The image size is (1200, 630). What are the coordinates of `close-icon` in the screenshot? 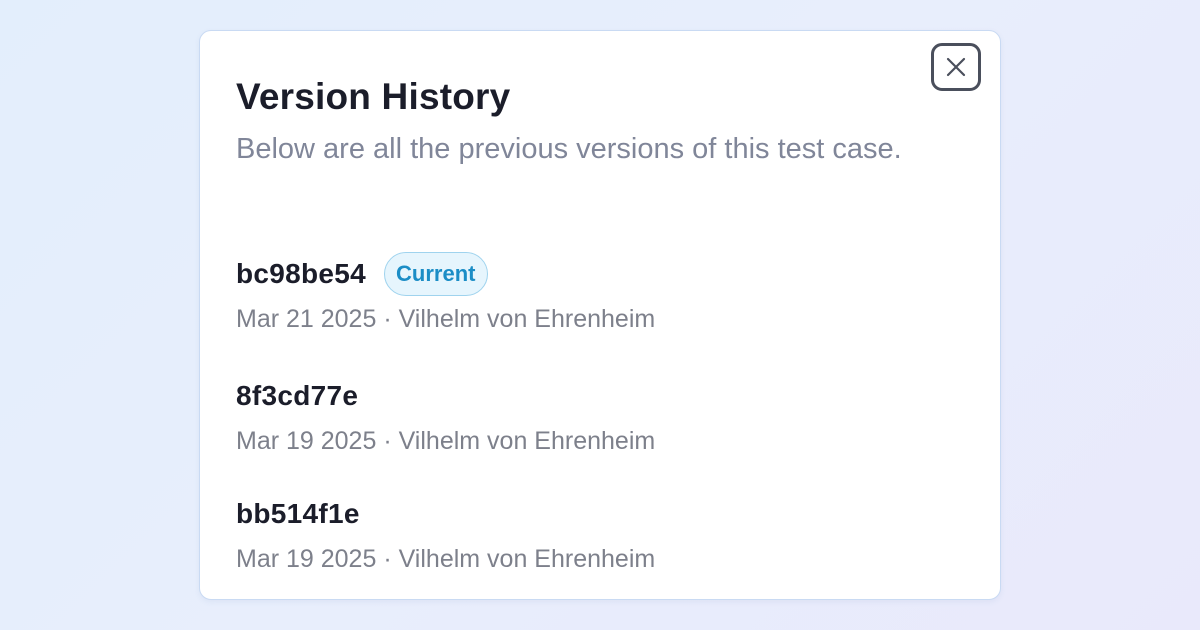 It's located at (956, 67).